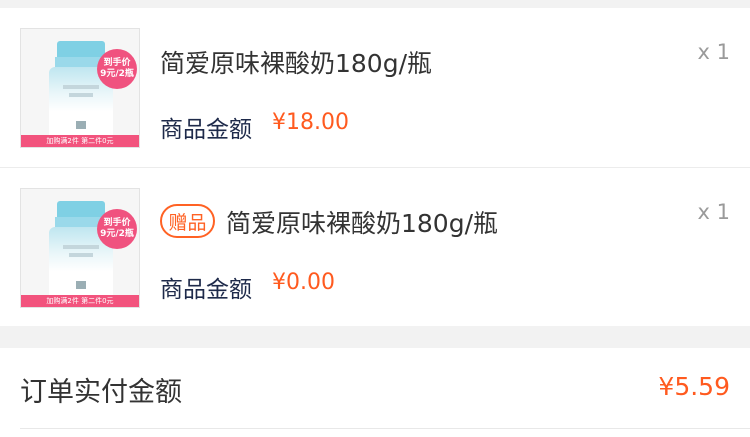 The image size is (750, 437). I want to click on total-value: ¥5.59, so click(694, 386).